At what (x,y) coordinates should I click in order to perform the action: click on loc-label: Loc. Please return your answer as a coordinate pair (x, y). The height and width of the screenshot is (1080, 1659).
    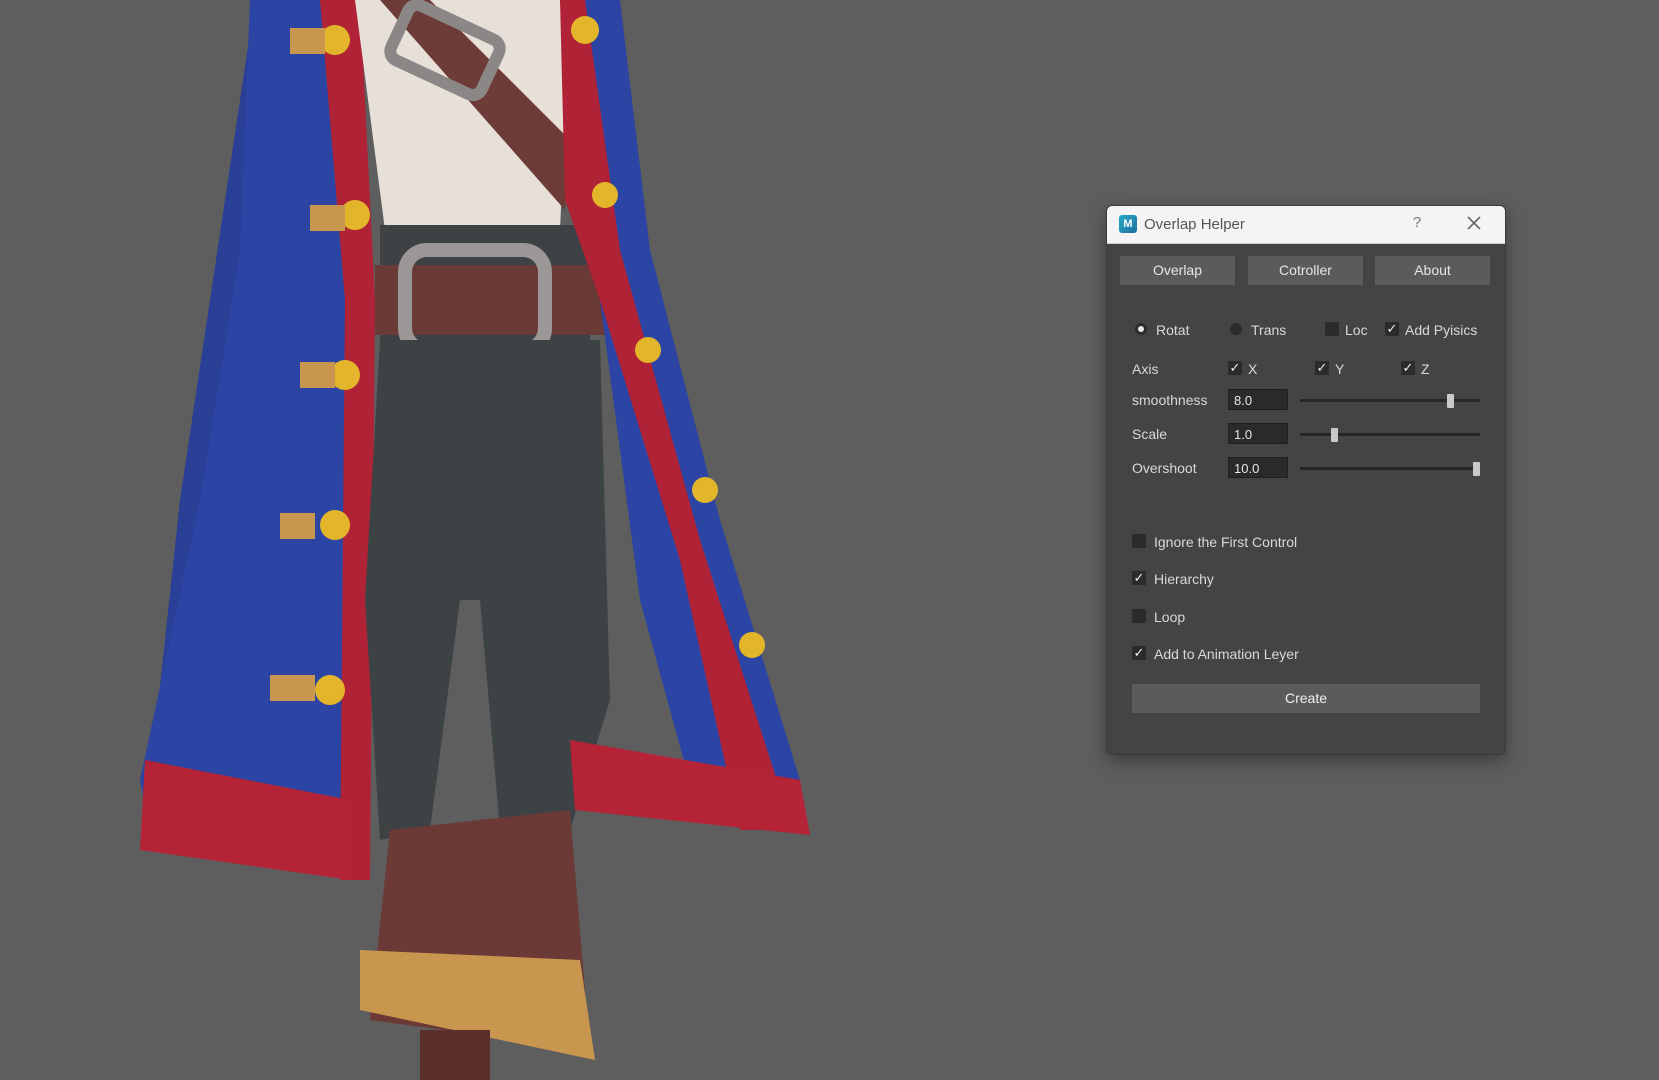
    Looking at the image, I should click on (1356, 330).